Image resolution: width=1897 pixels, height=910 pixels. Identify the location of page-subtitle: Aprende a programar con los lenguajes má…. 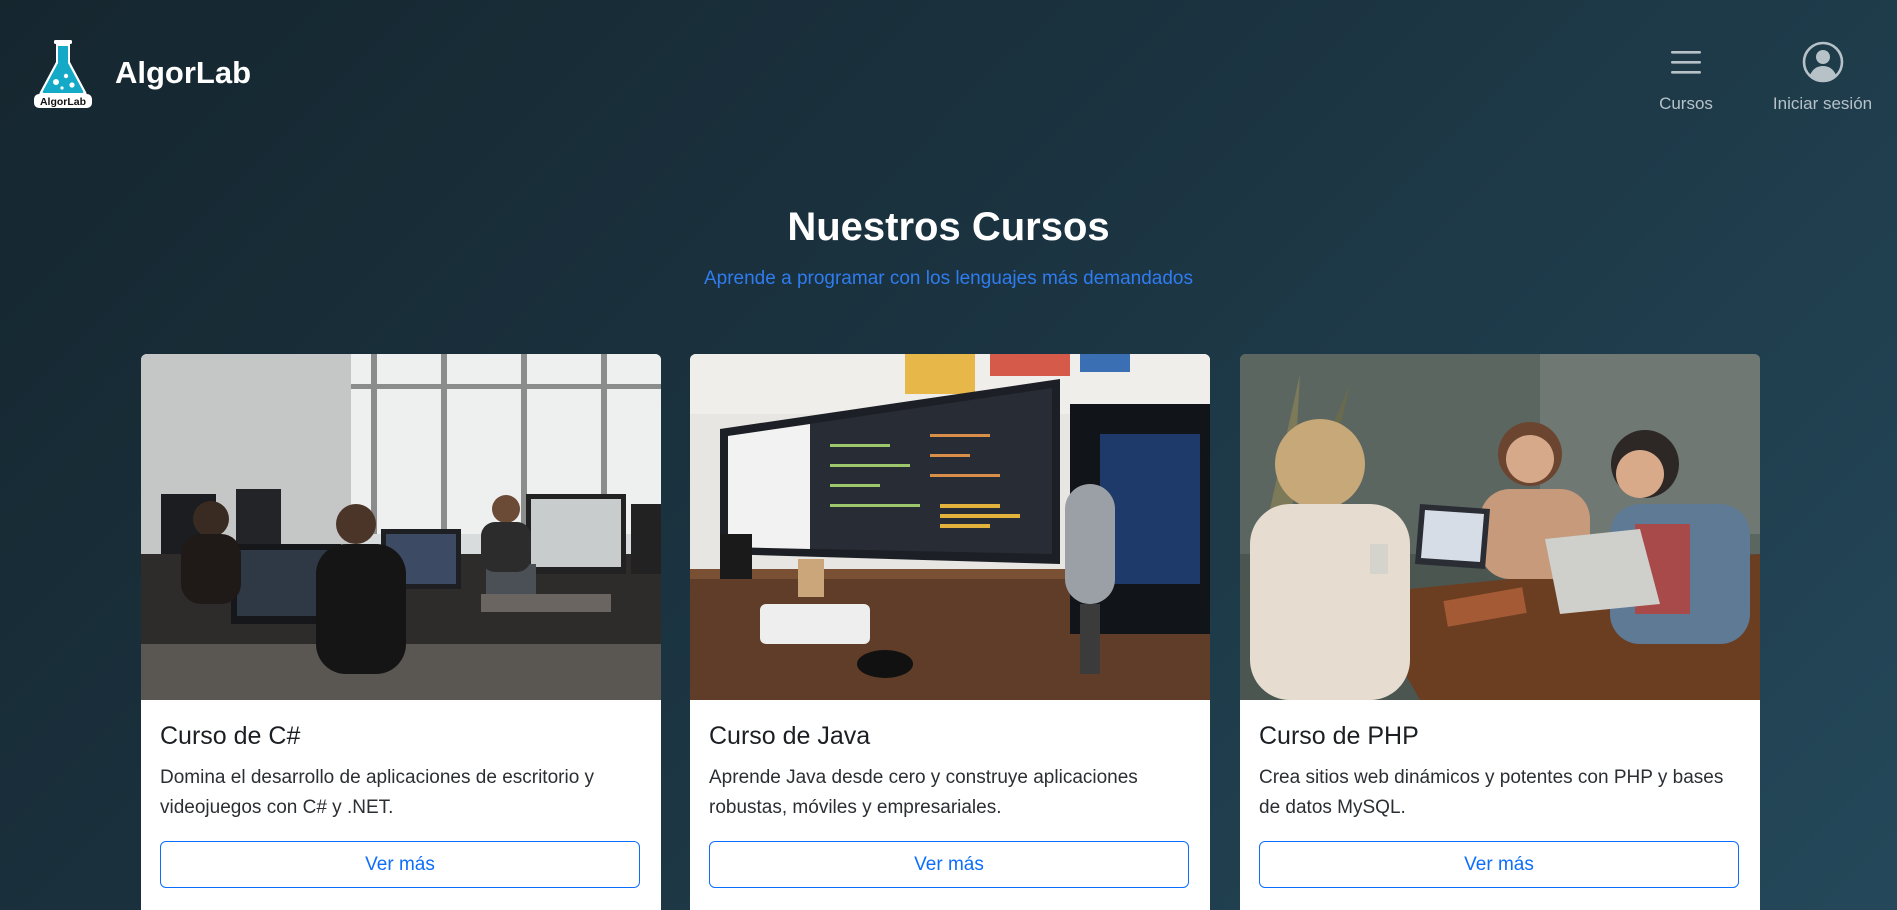
(948, 278).